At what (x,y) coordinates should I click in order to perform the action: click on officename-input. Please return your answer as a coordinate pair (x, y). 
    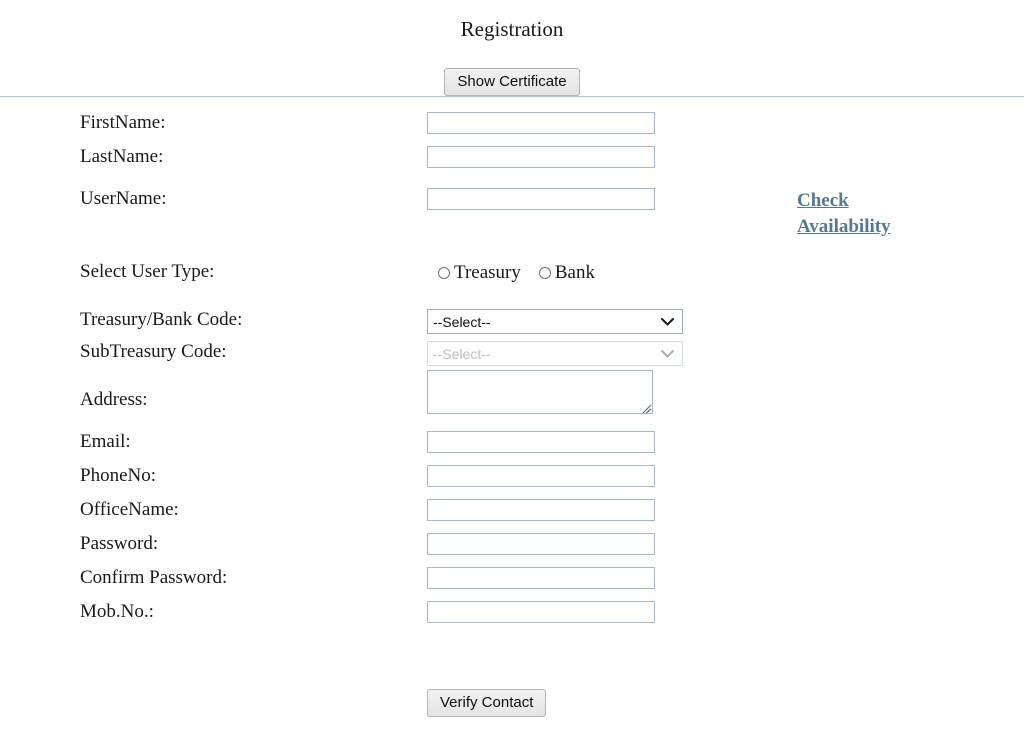
    Looking at the image, I should click on (541, 510).